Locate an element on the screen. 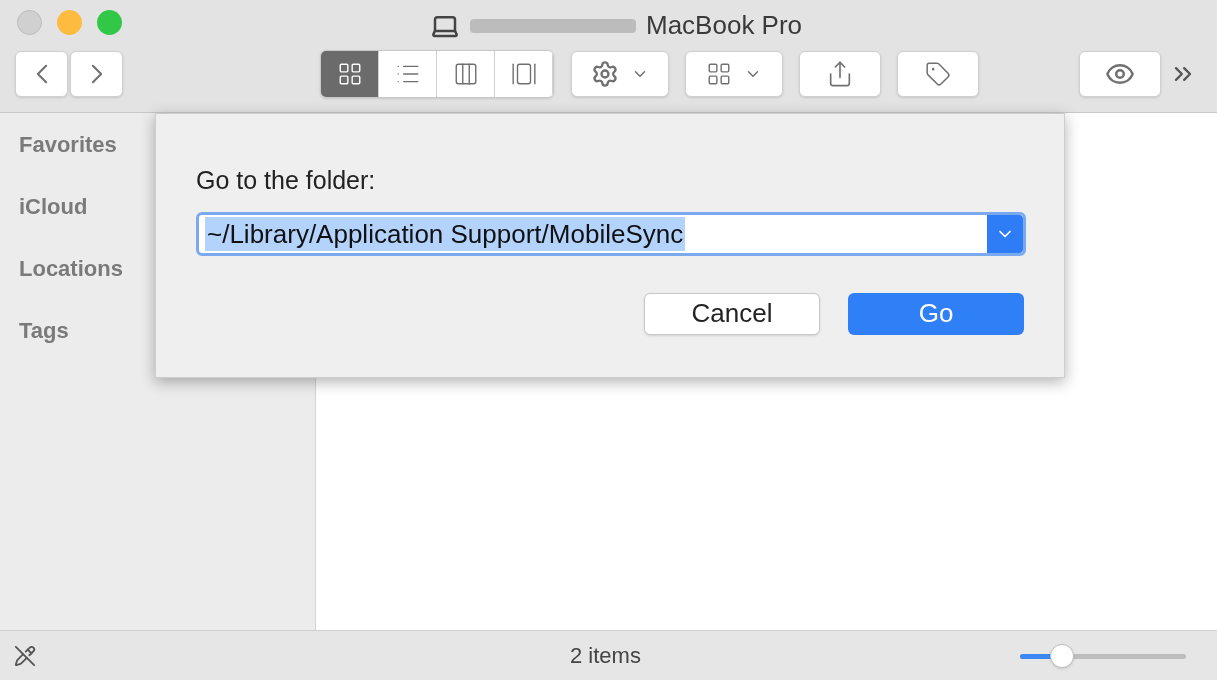 This screenshot has width=1217, height=680. sidebar-section-header: iCloud is located at coordinates (54, 206).